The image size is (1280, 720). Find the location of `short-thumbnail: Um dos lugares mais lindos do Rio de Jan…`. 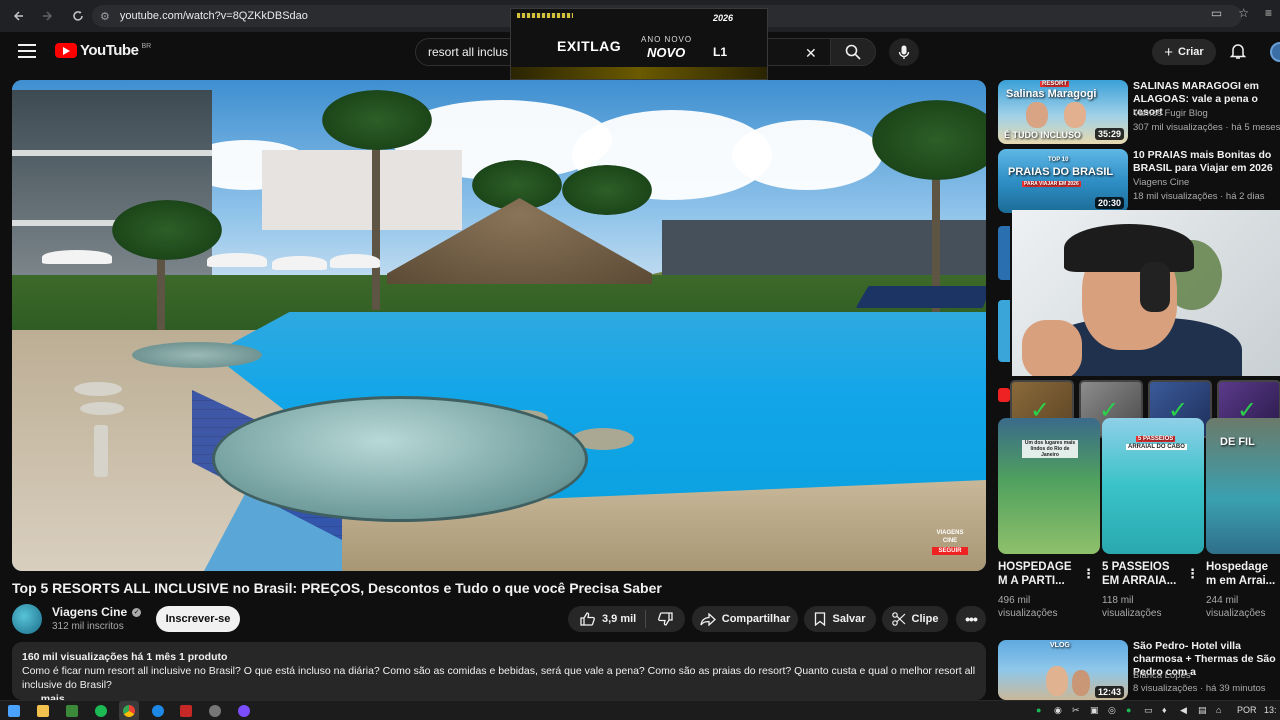

short-thumbnail: Um dos lugares mais lindos do Rio de Jan… is located at coordinates (1049, 486).